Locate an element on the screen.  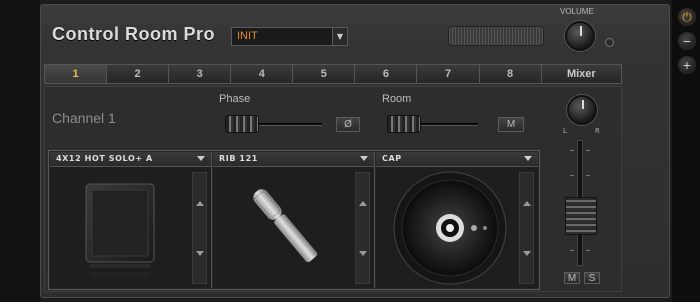
tab-8: 8 is located at coordinates (510, 74).